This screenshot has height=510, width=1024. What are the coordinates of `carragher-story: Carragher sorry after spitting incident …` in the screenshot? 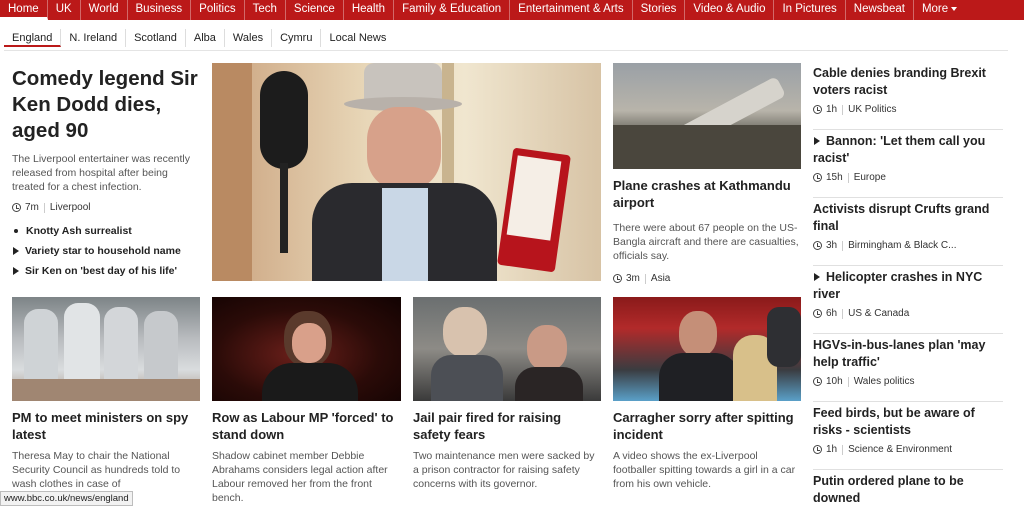 It's located at (707, 450).